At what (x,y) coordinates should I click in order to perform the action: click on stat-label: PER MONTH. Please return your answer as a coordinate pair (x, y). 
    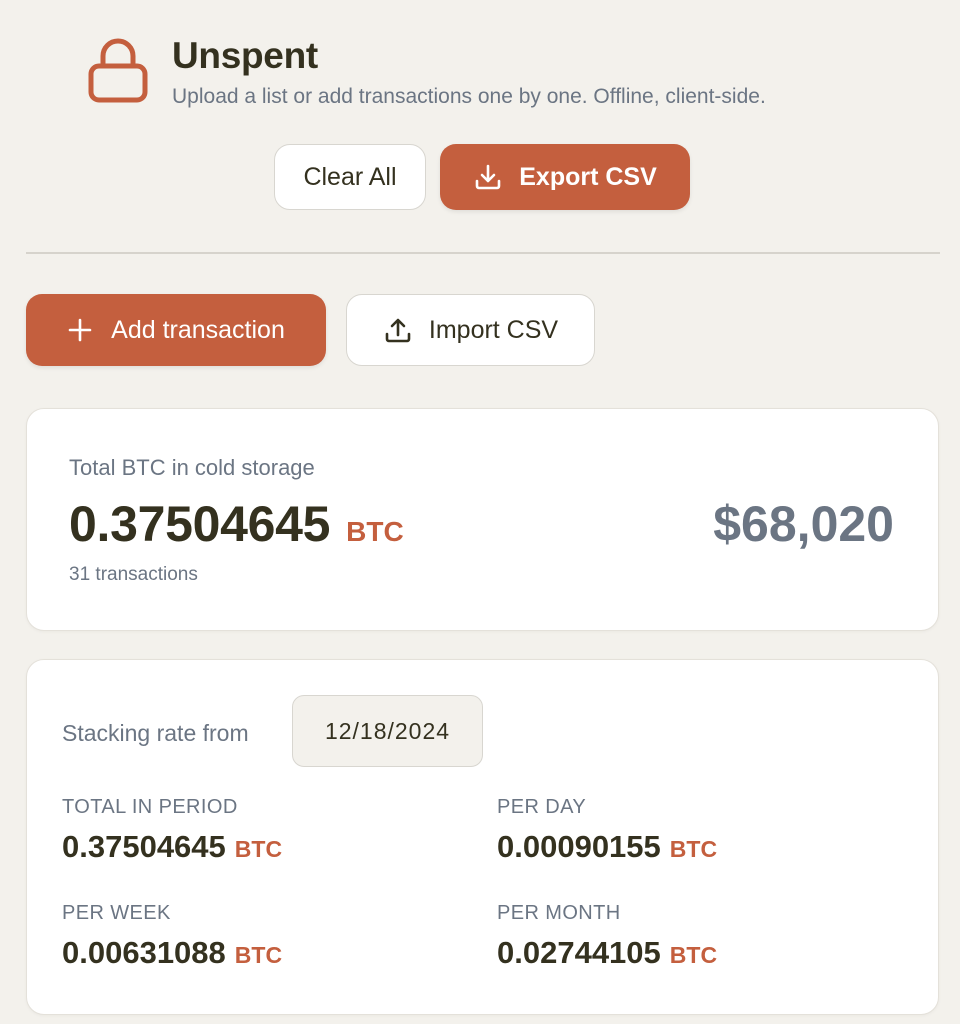
    Looking at the image, I should click on (559, 913).